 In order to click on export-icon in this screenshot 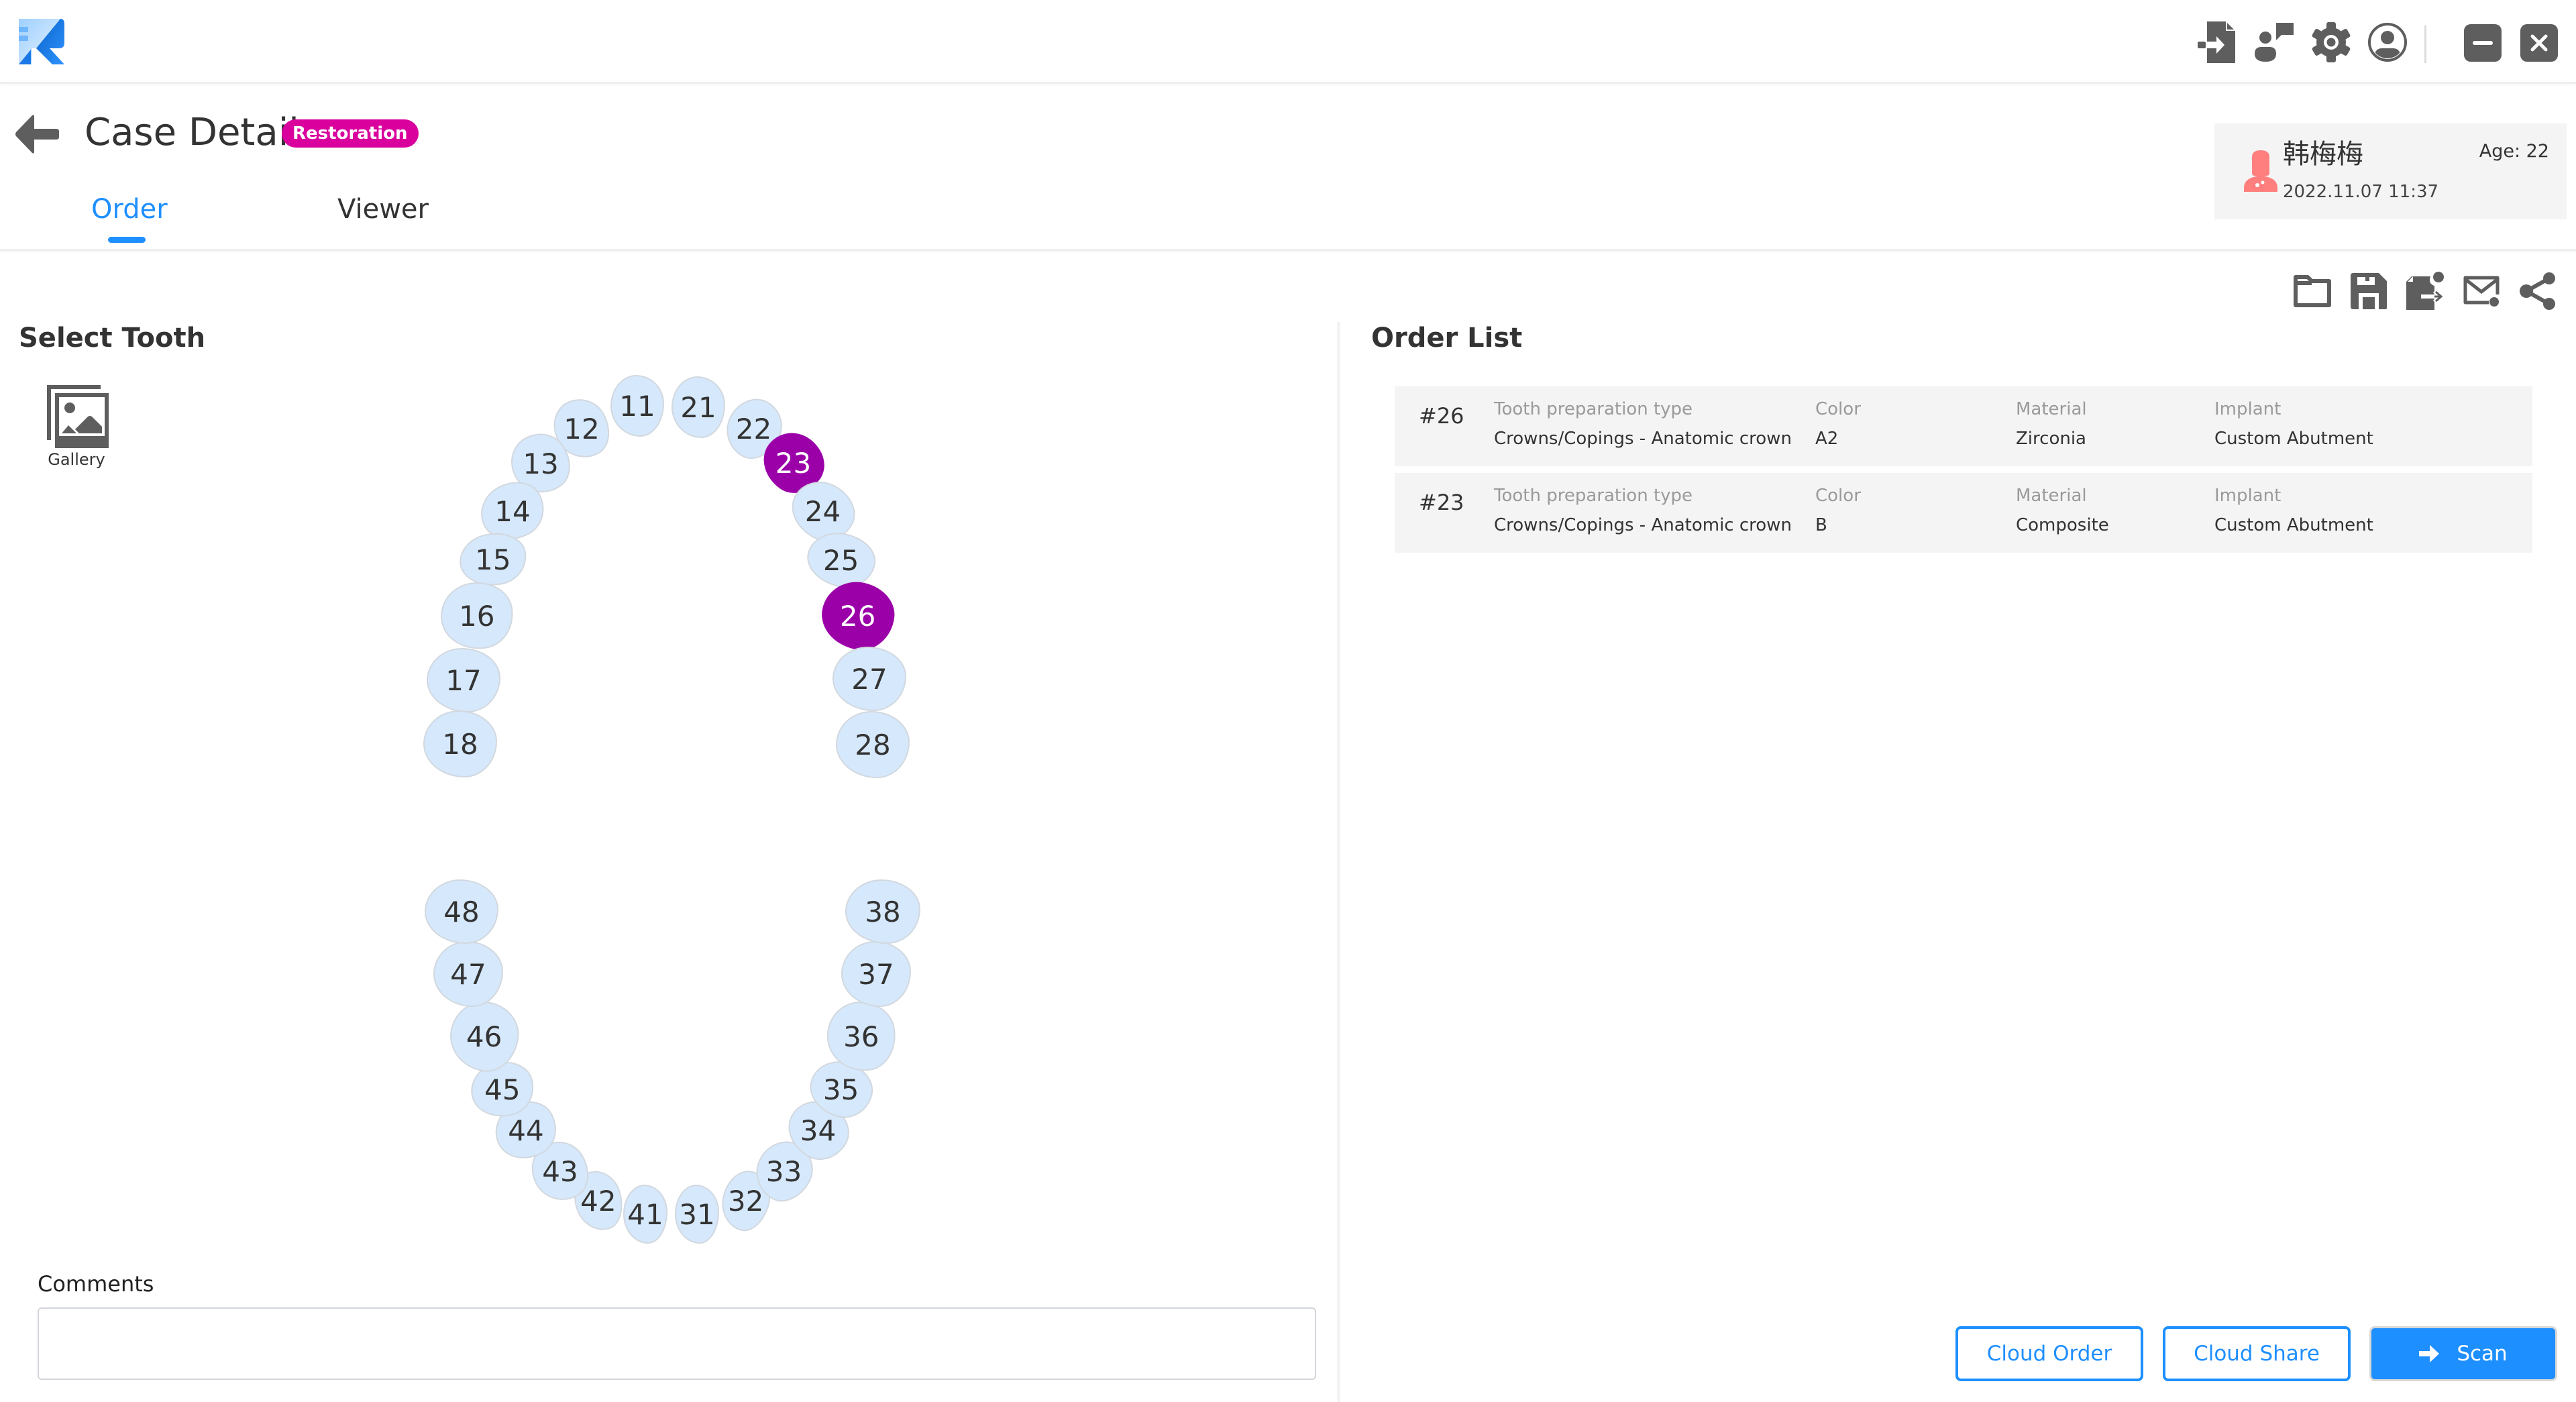, I will do `click(2425, 292)`.